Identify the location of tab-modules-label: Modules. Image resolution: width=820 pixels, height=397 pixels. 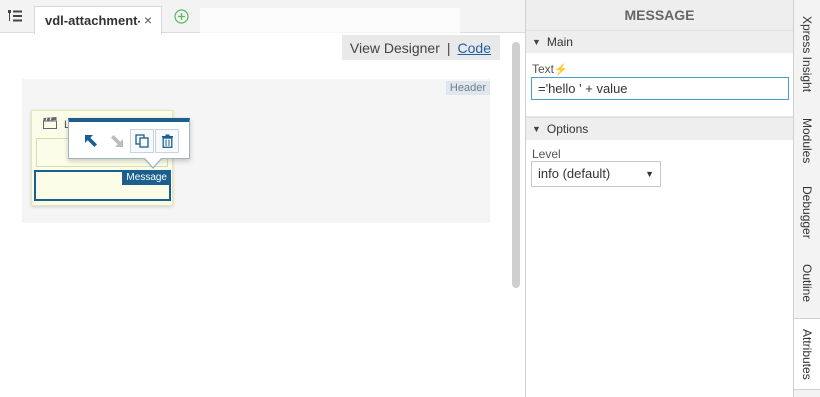
(807, 141).